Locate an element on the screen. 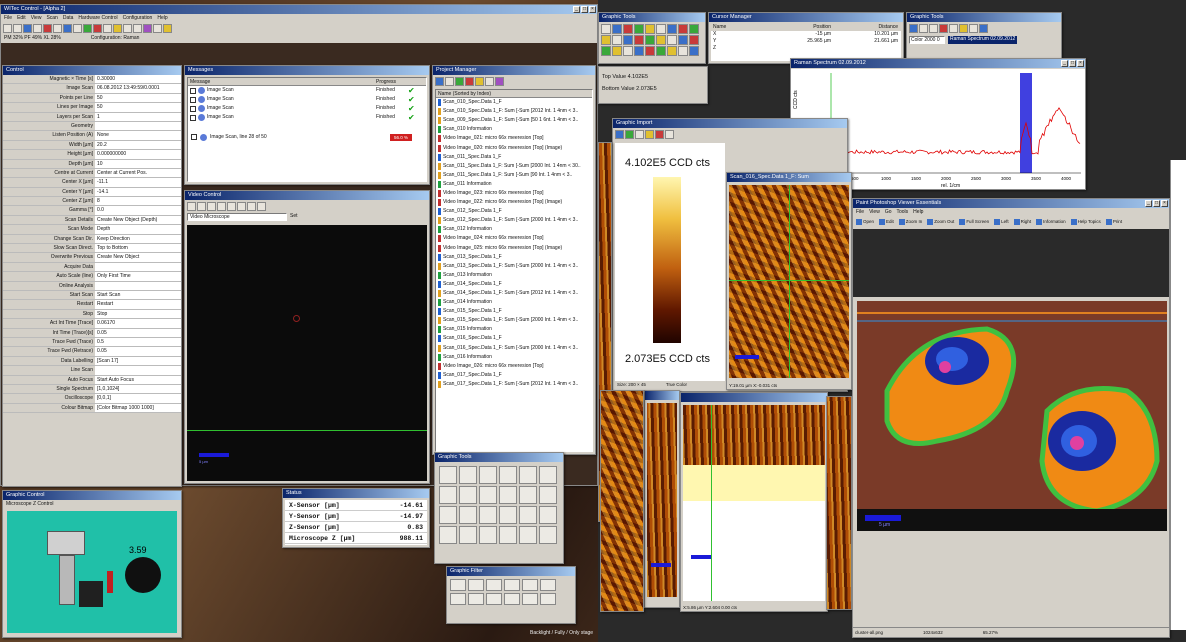 The width and height of the screenshot is (1186, 642). property-value: 10 is located at coordinates (138, 163).